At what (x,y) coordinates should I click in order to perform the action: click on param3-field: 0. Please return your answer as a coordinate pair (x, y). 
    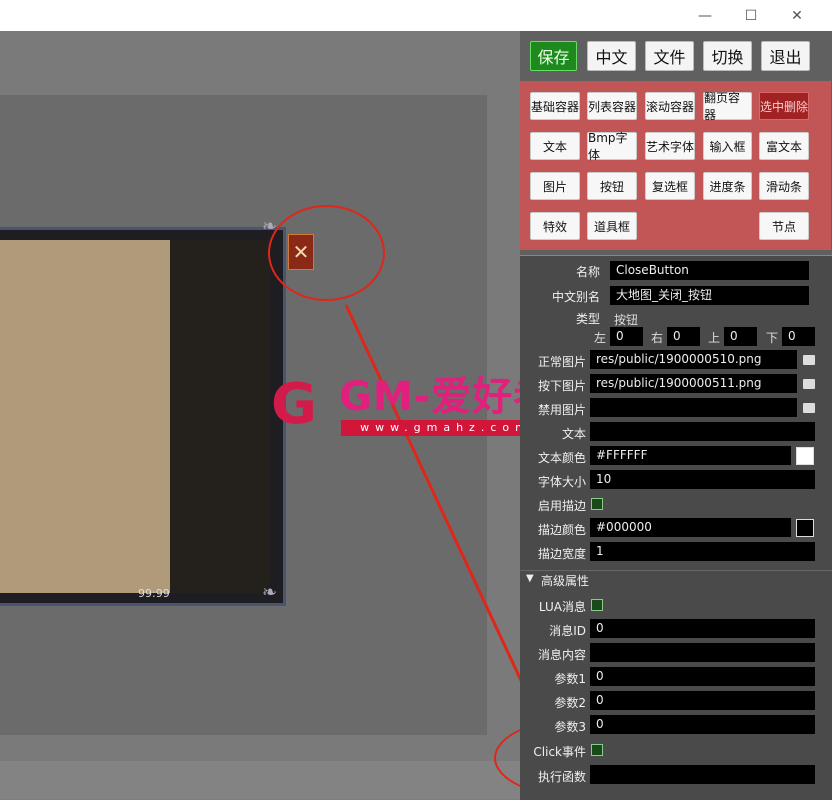
    Looking at the image, I should click on (702, 724).